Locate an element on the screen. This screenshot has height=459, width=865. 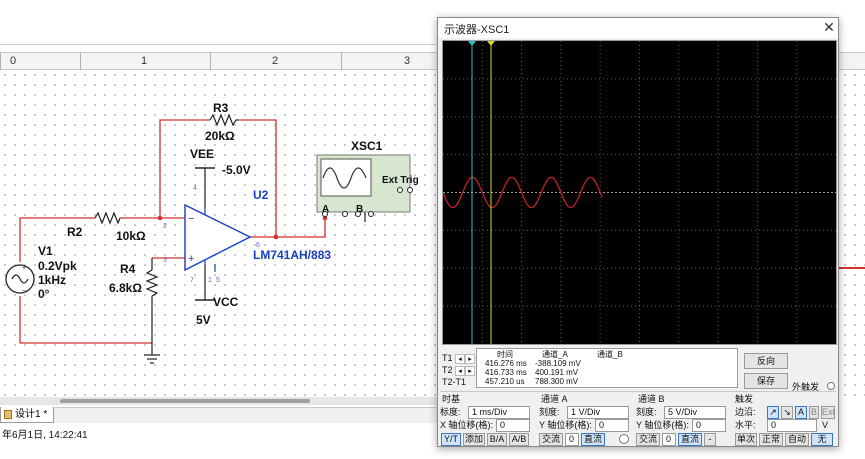
wire-offscreen is located at coordinates (852, 268).